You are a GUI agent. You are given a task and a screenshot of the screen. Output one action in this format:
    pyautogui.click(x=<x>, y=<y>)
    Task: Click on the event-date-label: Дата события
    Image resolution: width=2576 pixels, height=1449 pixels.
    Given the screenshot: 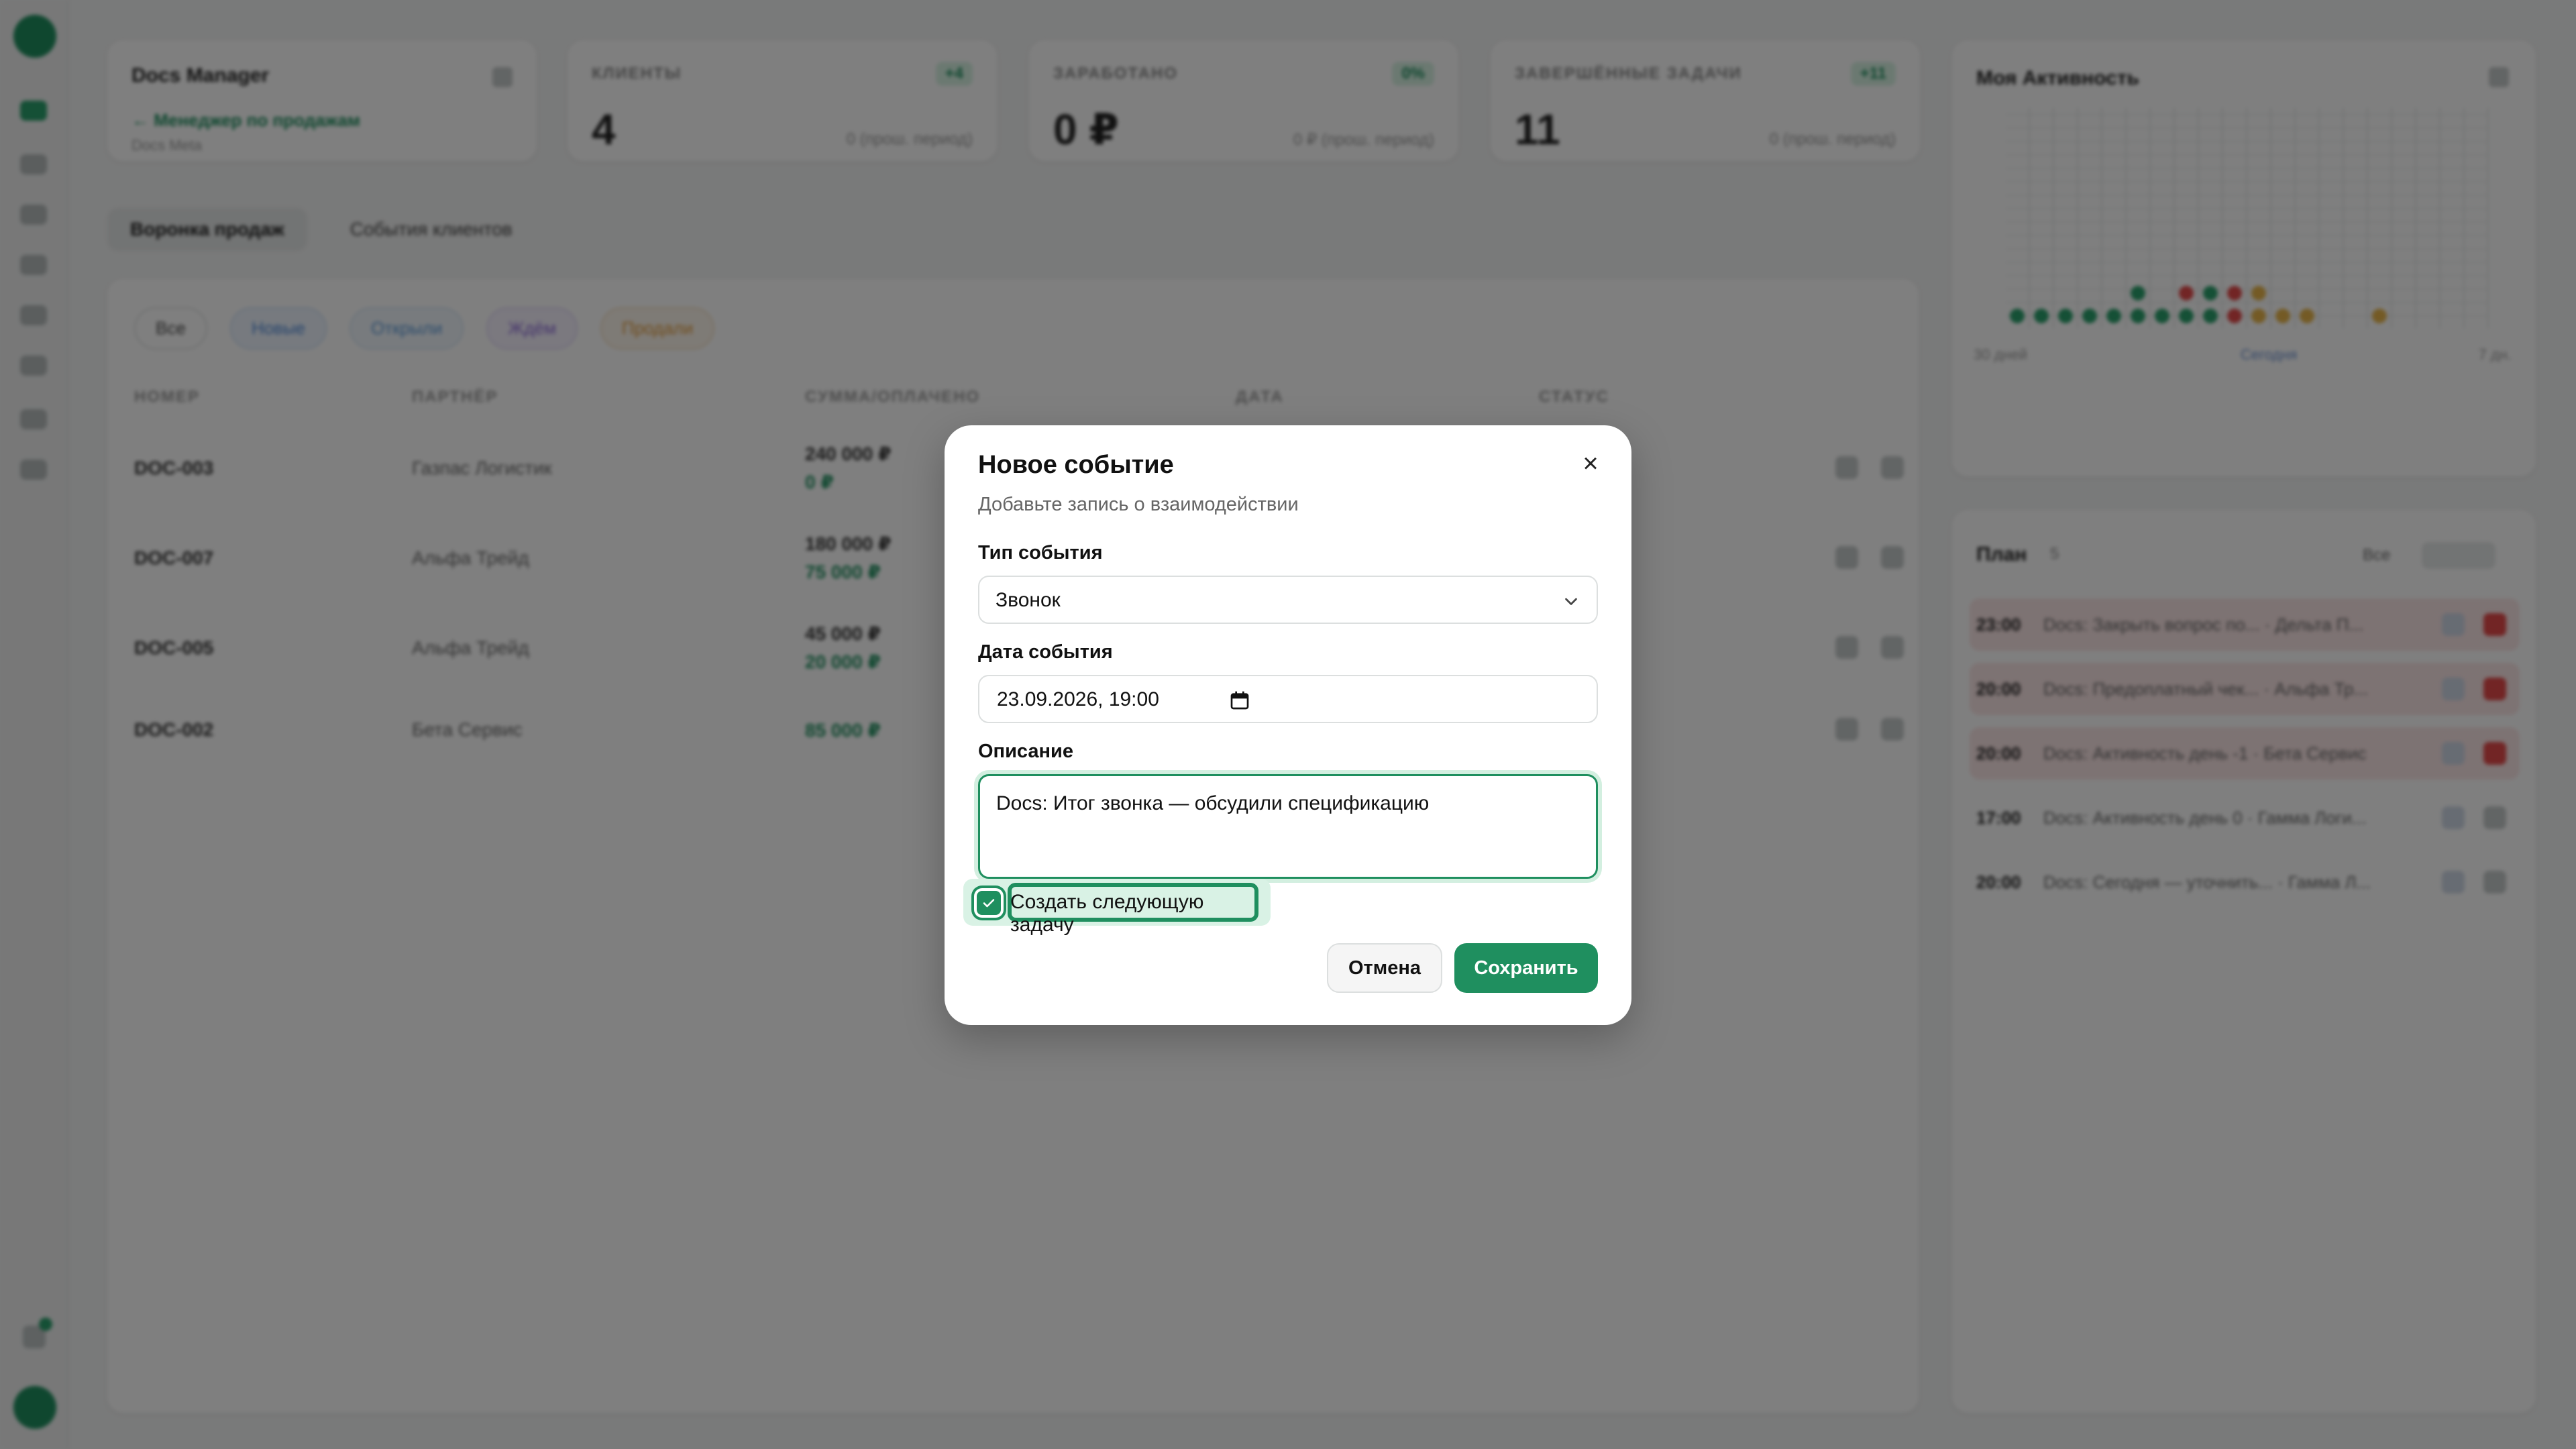 What is the action you would take?
    pyautogui.click(x=1045, y=652)
    